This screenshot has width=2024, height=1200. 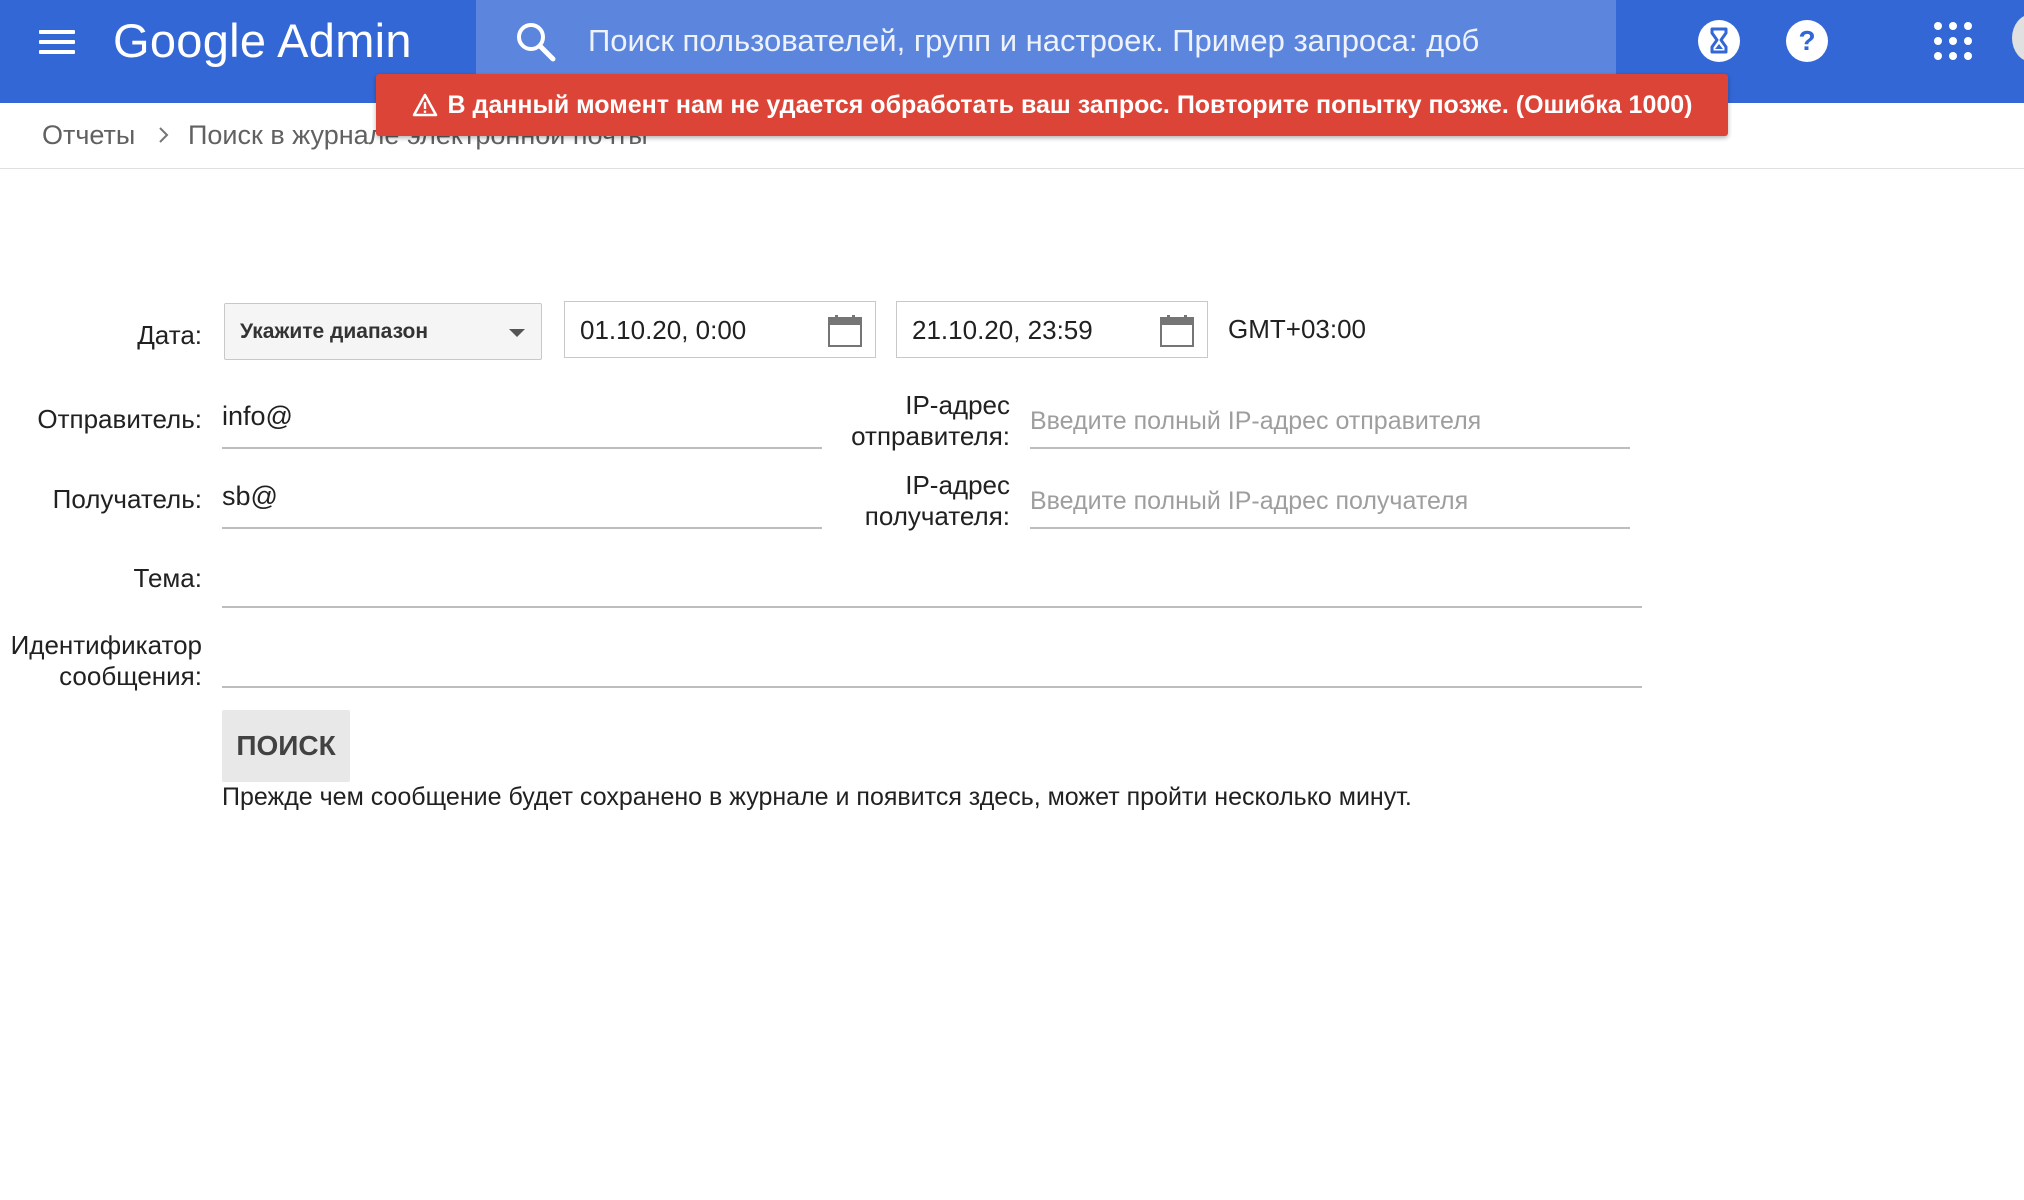 I want to click on hourglass-icon, so click(x=1719, y=41).